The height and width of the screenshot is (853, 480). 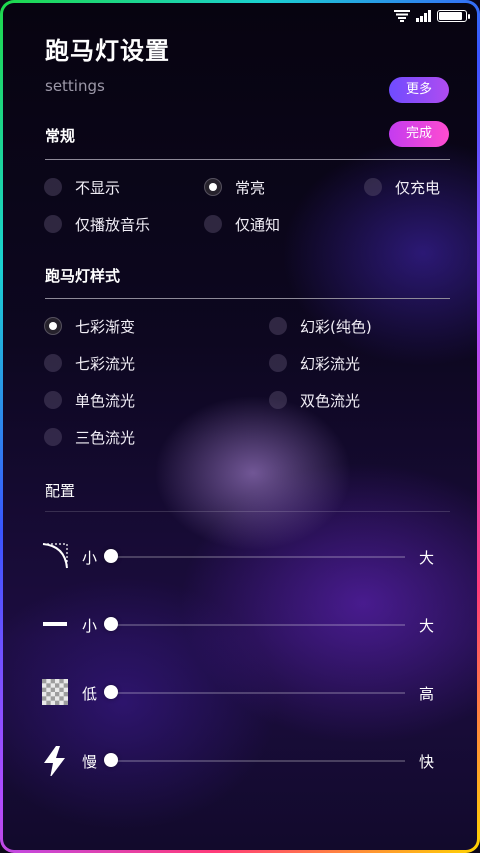 What do you see at coordinates (60, 136) in the screenshot?
I see `section-title-general: 常规` at bounding box center [60, 136].